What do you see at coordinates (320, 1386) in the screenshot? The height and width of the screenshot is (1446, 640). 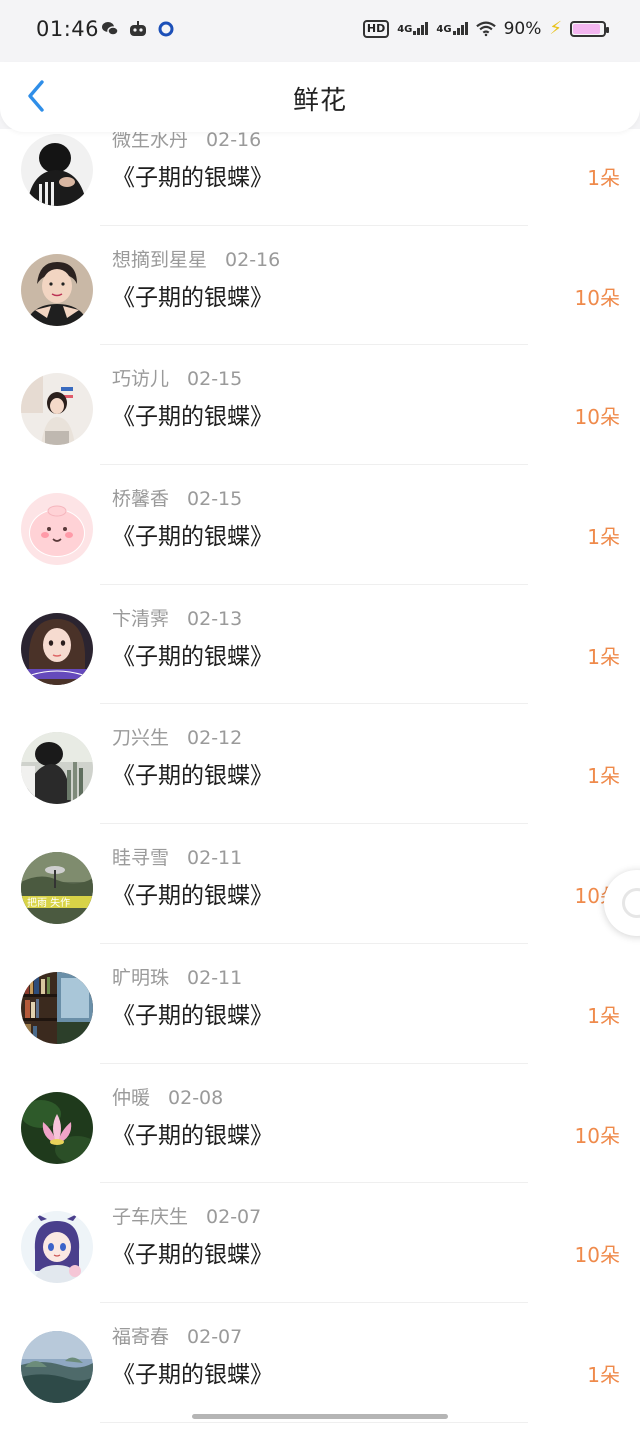 I see `list-item: 福寄春 02-07 《子期的银蝶》 1朵` at bounding box center [320, 1386].